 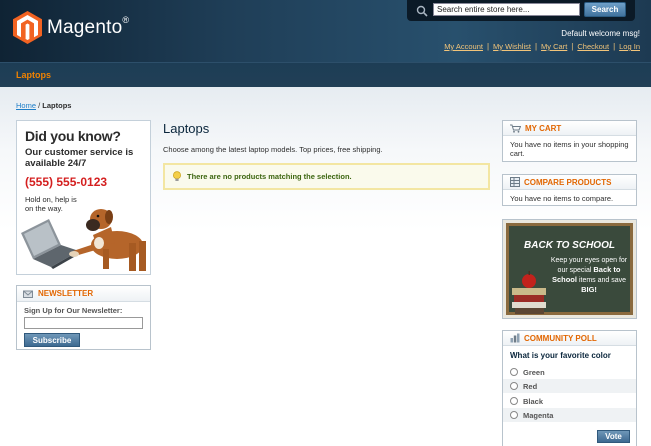 I want to click on newsletter-email-input, so click(x=83, y=323).